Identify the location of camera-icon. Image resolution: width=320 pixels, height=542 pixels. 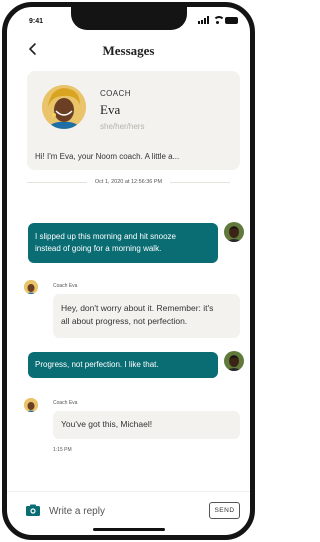
(33, 510).